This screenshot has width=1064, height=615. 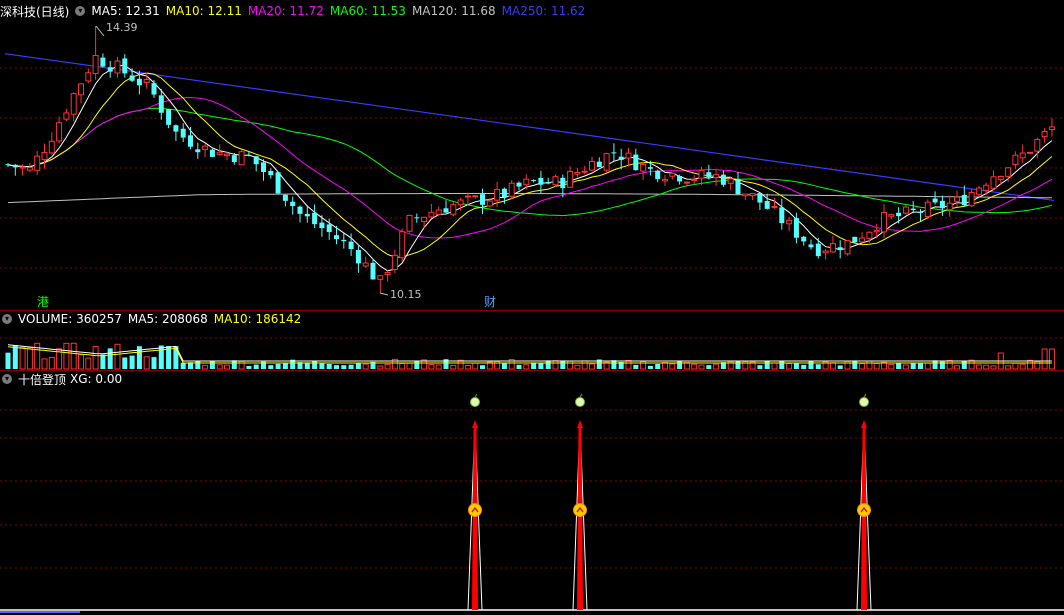 What do you see at coordinates (257, 319) in the screenshot?
I see `volume-ma10: MA10: 186142` at bounding box center [257, 319].